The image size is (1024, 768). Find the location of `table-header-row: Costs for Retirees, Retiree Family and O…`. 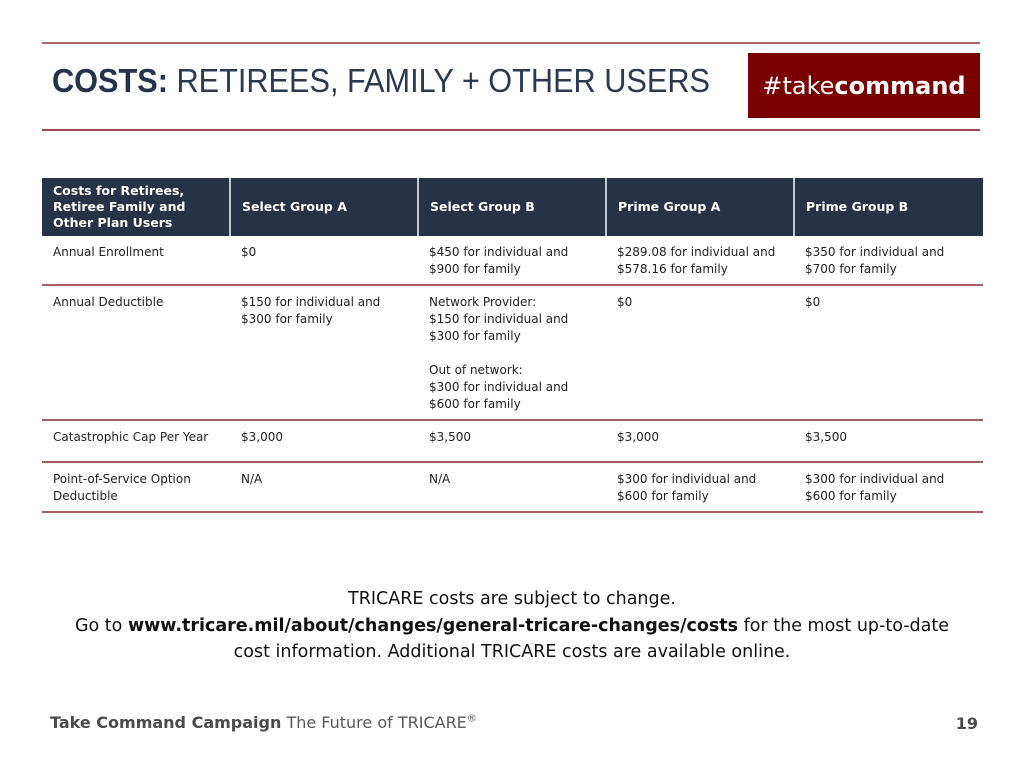

table-header-row: Costs for Retirees, Retiree Family and O… is located at coordinates (512, 207).